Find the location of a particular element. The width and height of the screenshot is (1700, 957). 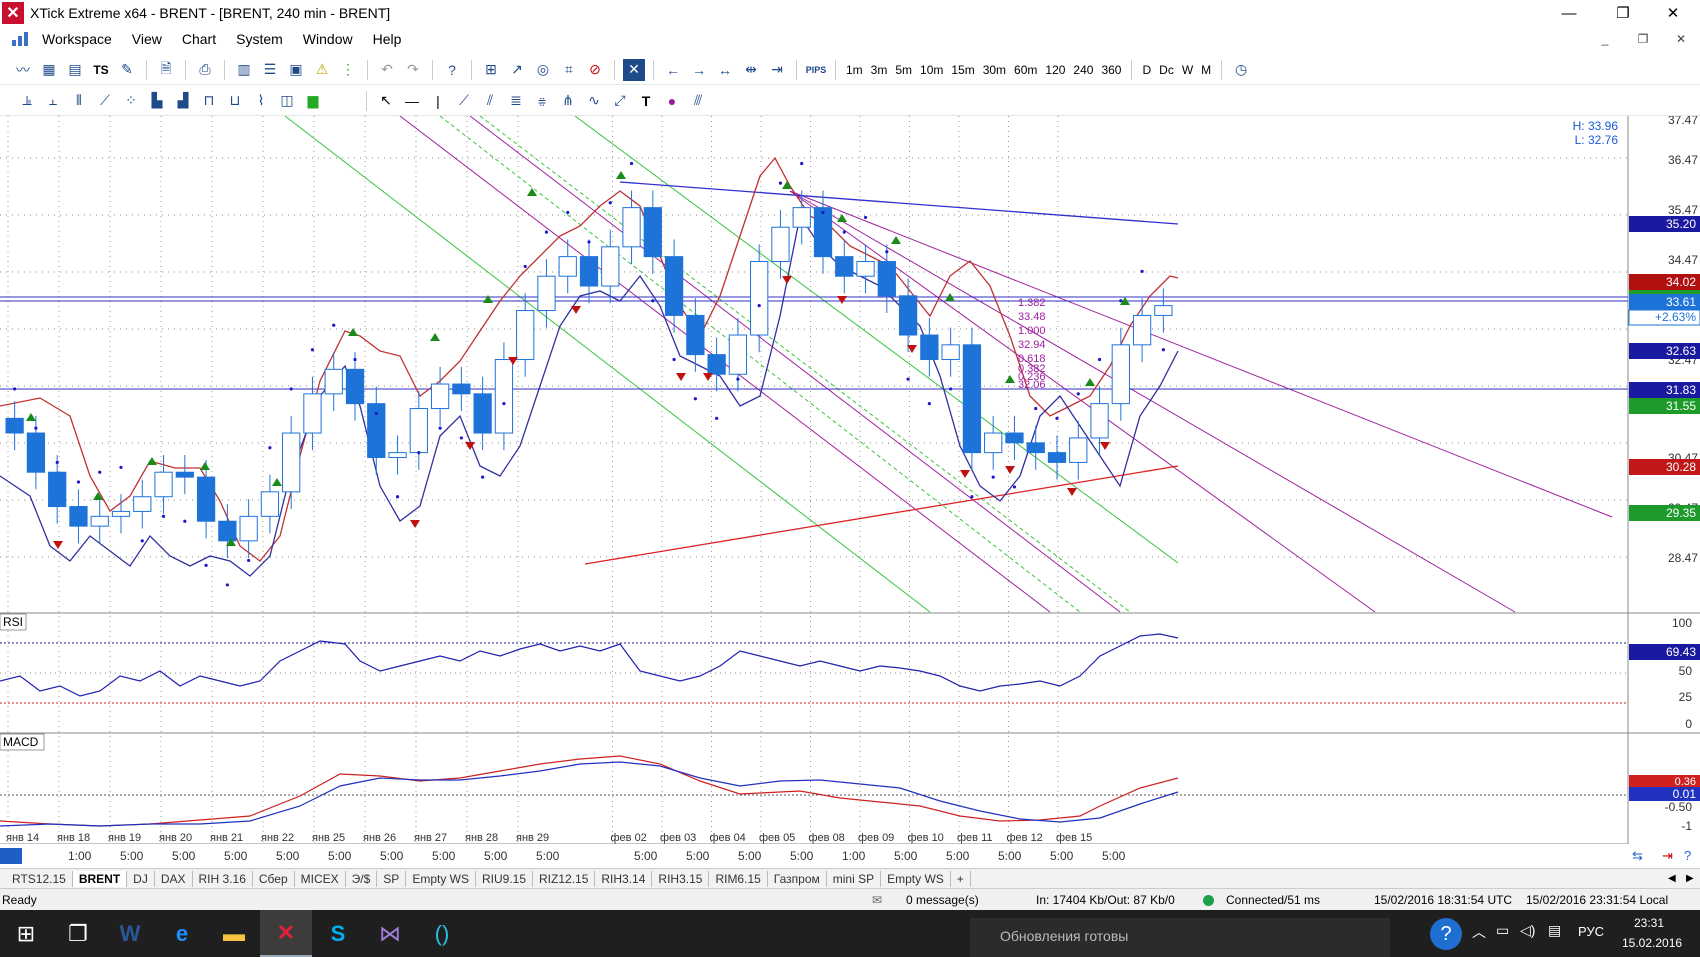

arrow-right-icon: → is located at coordinates (699, 70).